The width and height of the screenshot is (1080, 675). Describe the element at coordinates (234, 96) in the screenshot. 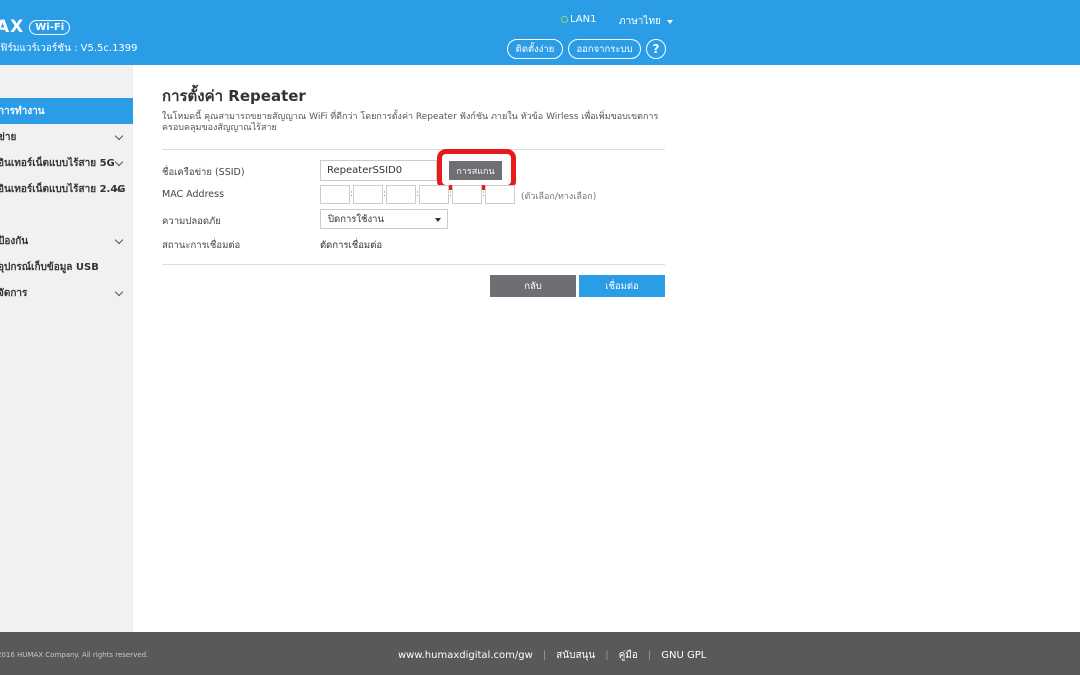

I see `page-title: การตั้งค่า Repeater` at that location.